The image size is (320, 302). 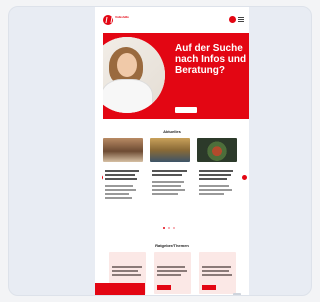 I want to click on carousel-pagination, so click(x=171, y=228).